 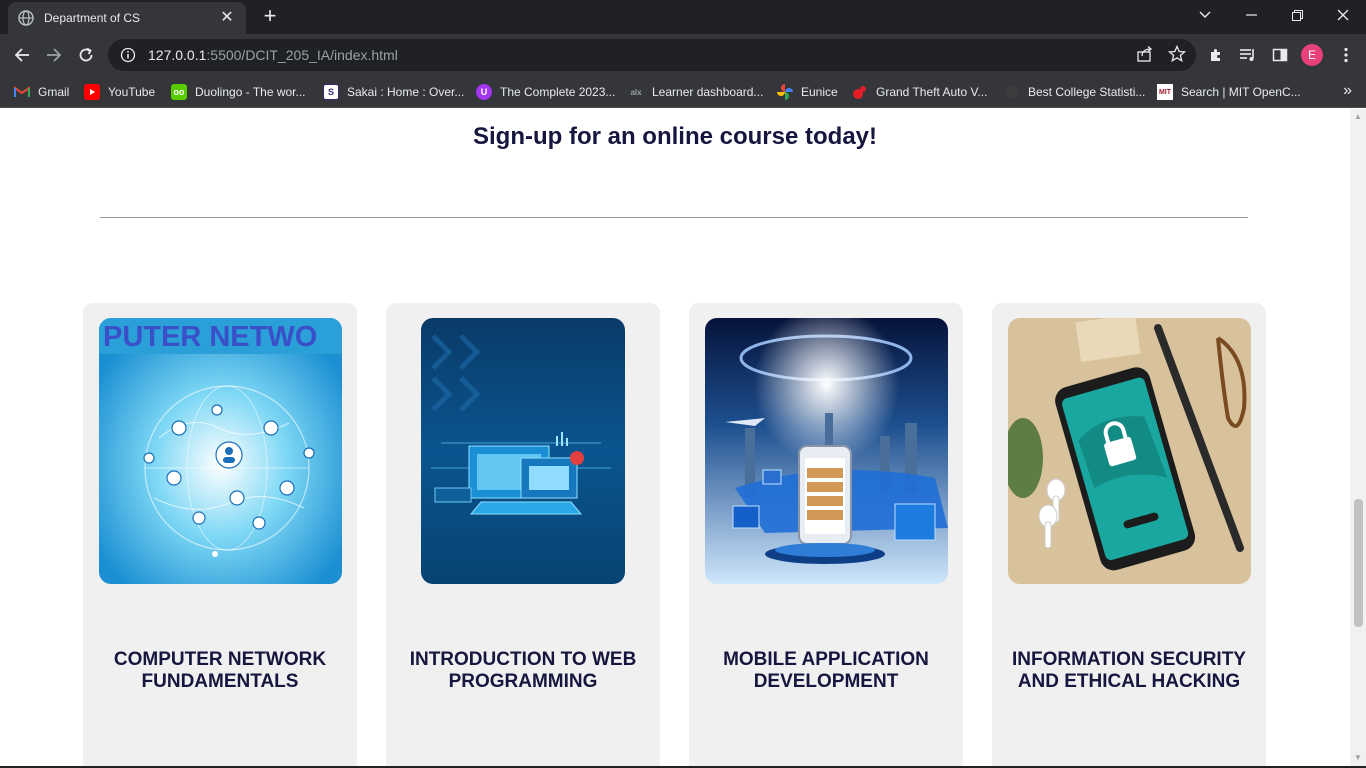 I want to click on url-path: :5500/DCIT_205_IA/index.html, so click(x=302, y=55).